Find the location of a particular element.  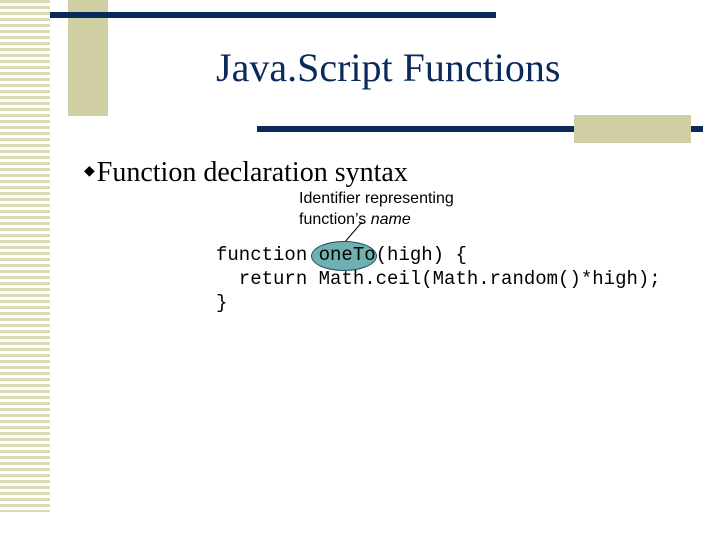

code-line-3: } is located at coordinates (222, 303).